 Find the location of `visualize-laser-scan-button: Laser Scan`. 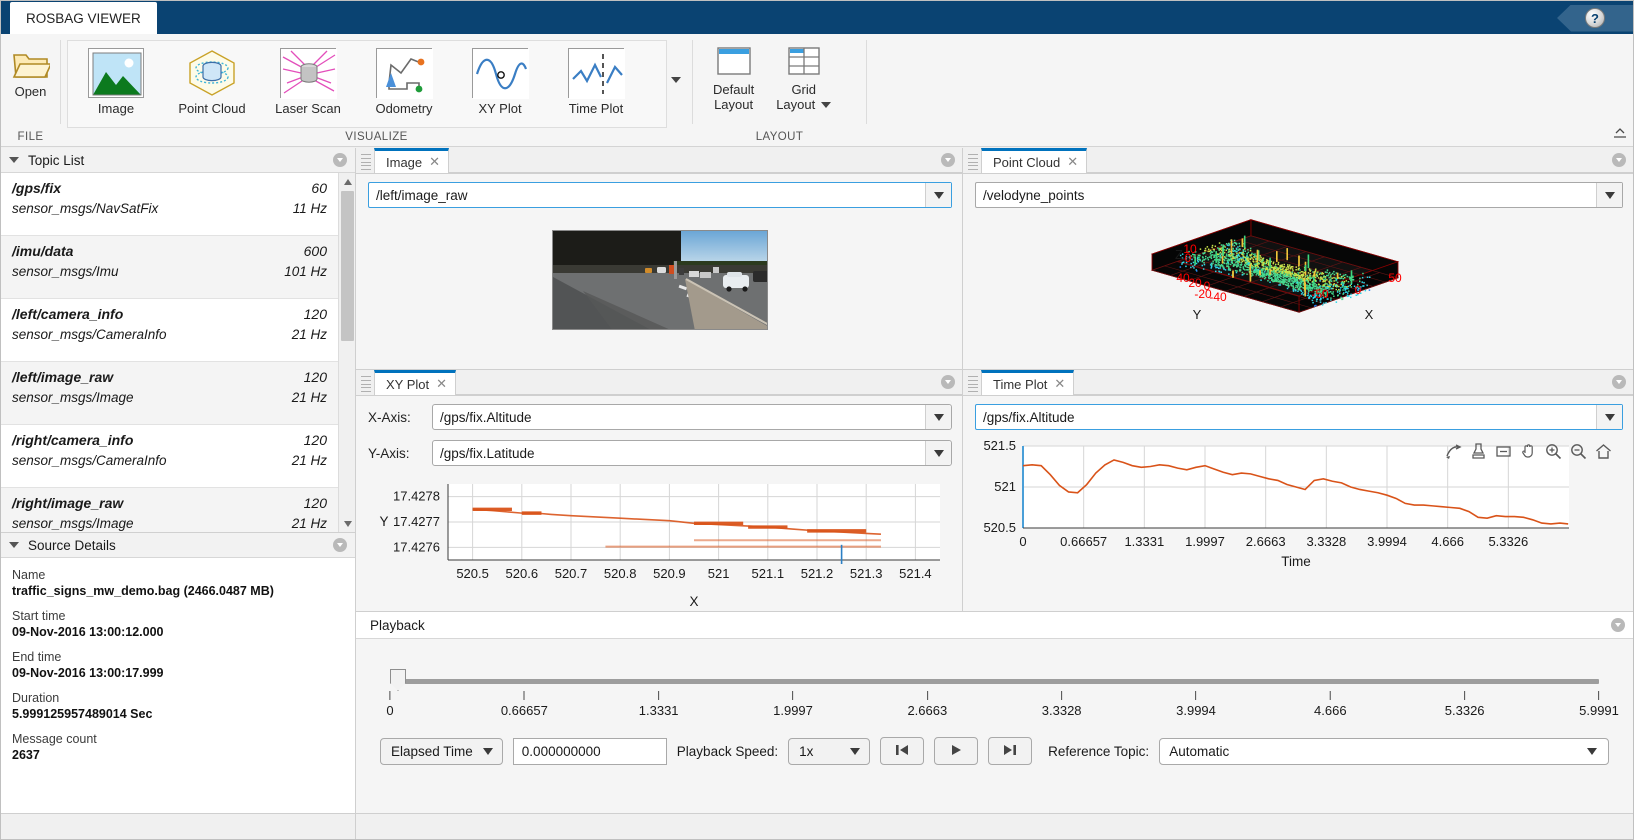

visualize-laser-scan-button: Laser Scan is located at coordinates (308, 82).